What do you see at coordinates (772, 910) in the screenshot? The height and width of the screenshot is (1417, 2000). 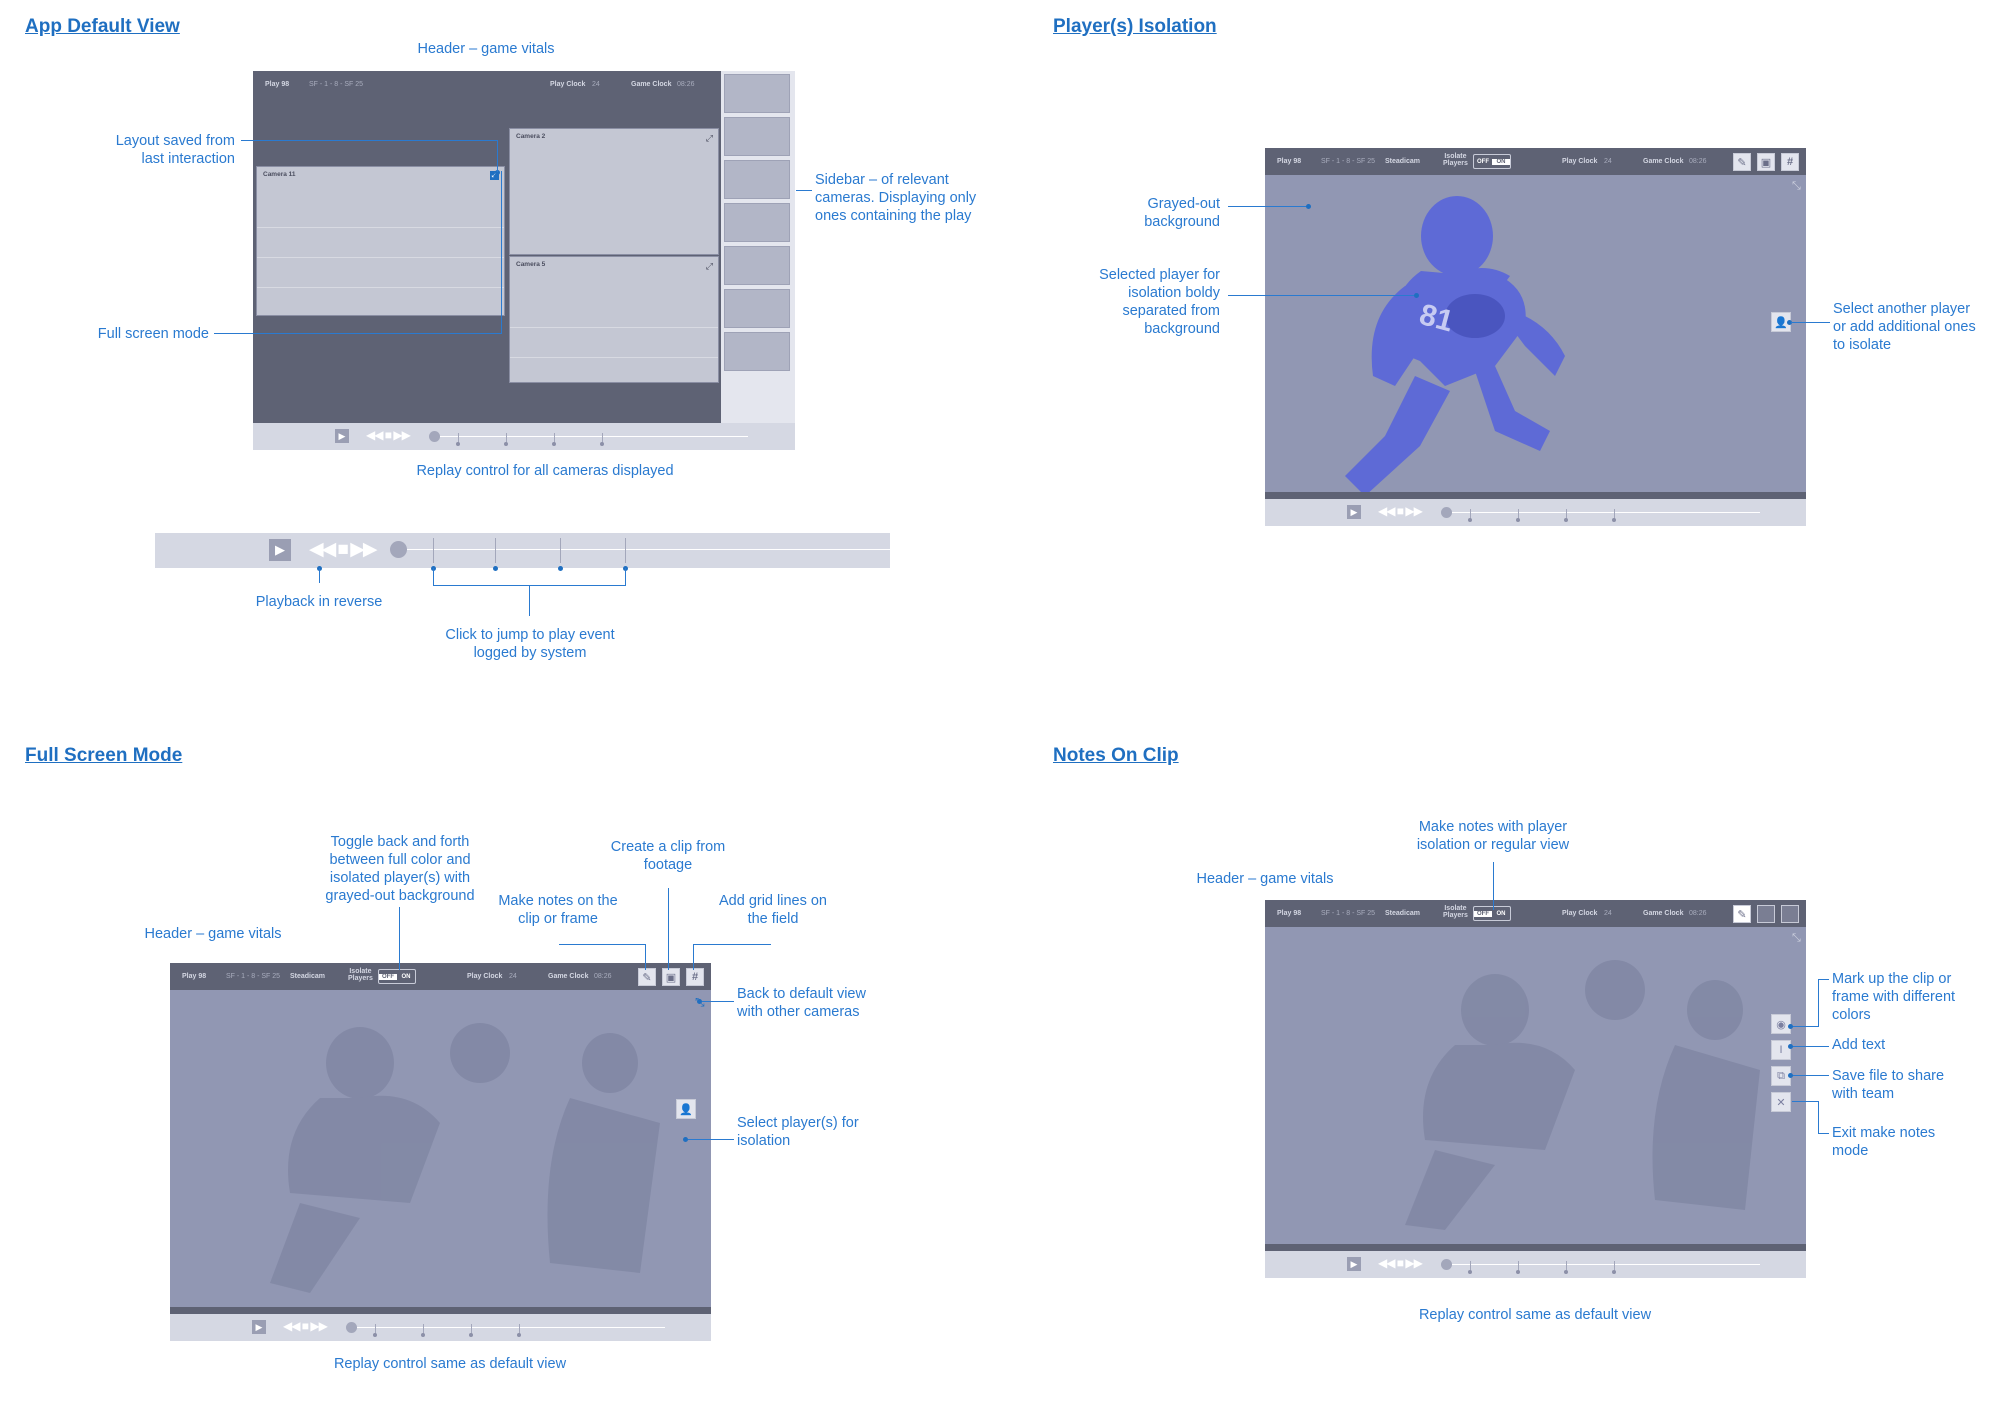 I see `annotation-grid: Add grid lines on the field` at bounding box center [772, 910].